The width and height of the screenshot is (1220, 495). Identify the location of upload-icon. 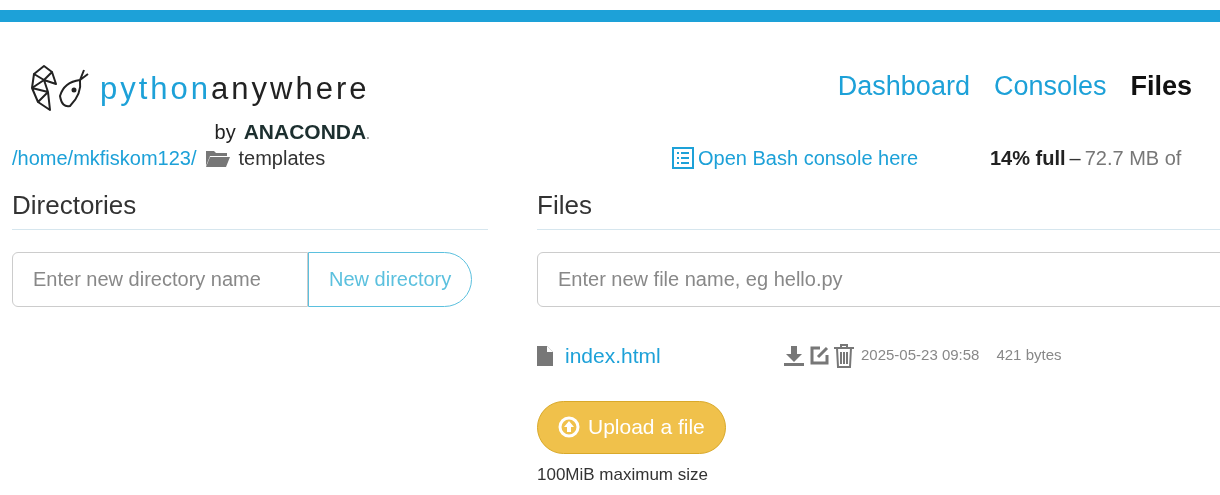
(569, 427).